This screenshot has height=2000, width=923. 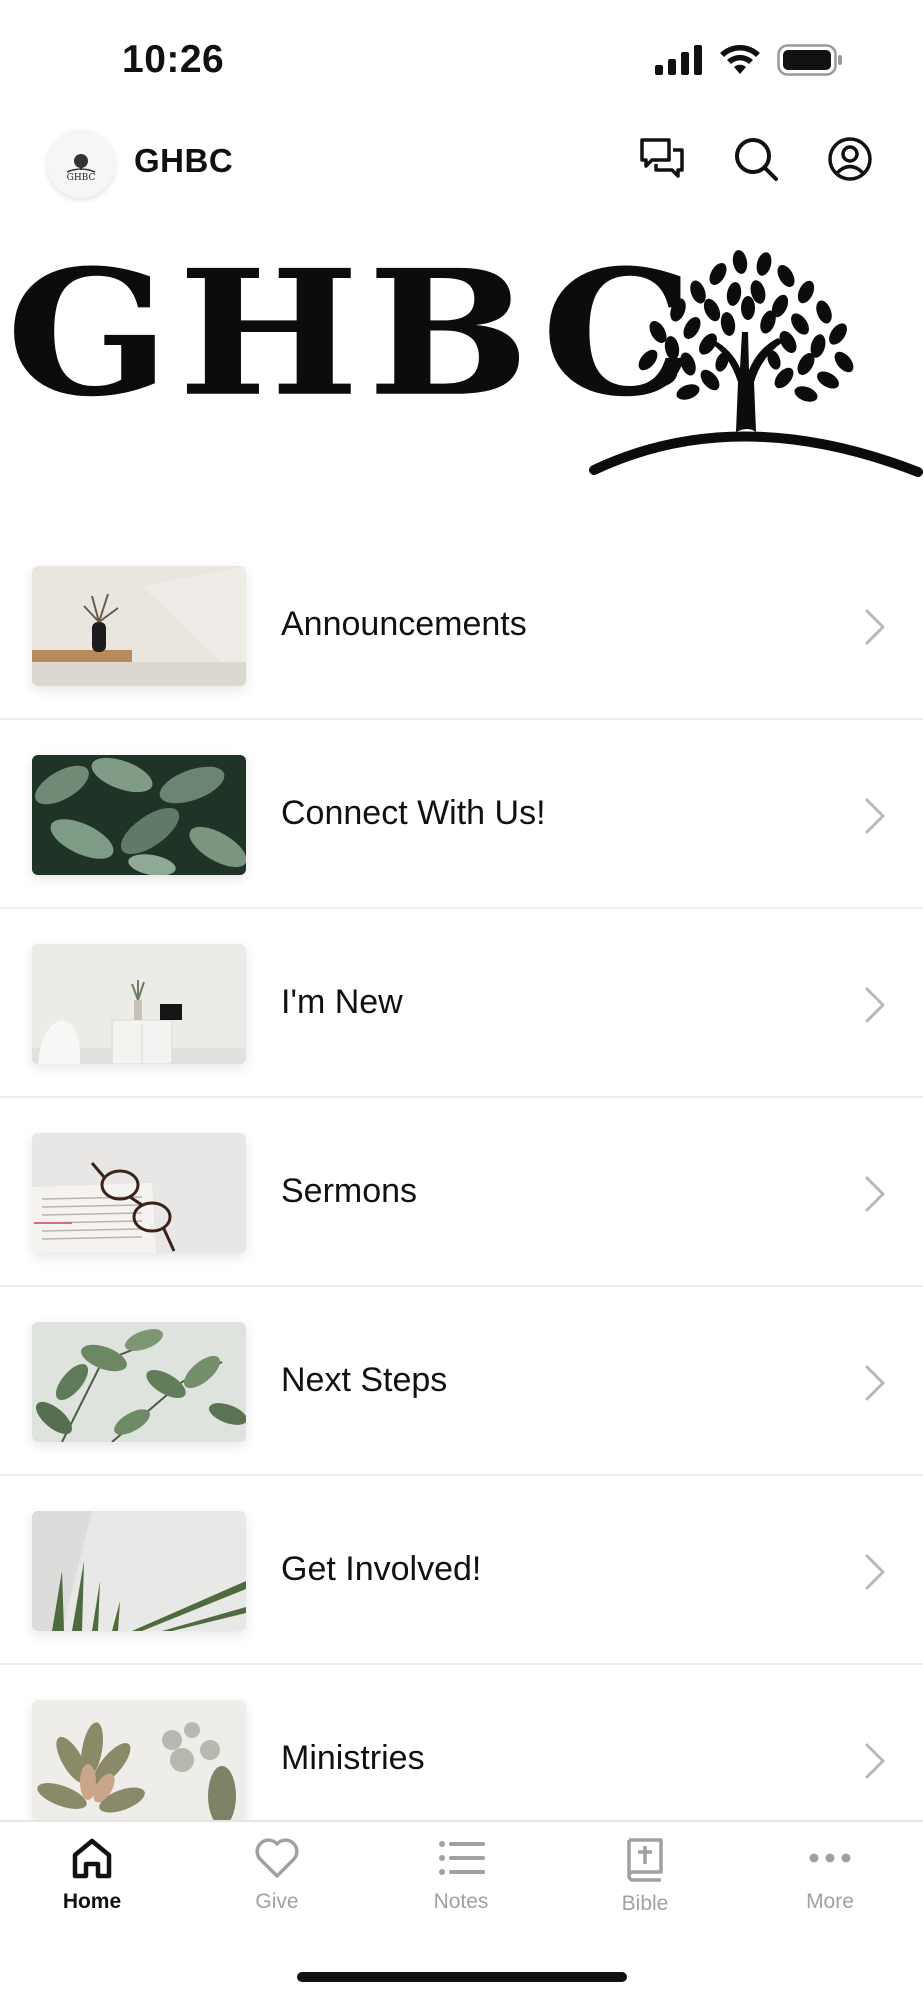 What do you see at coordinates (679, 62) in the screenshot?
I see `cellular-signal-icon` at bounding box center [679, 62].